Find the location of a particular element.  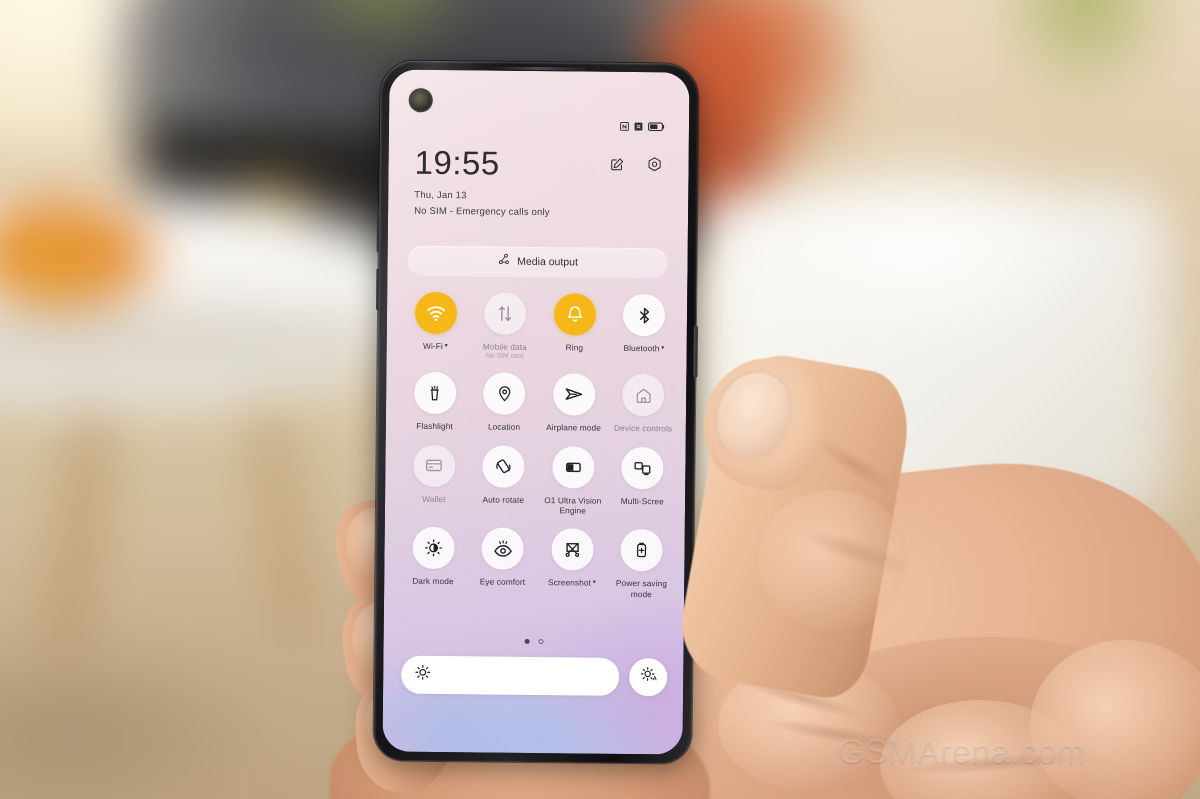

tile-mobile-data-sub: No SIM card is located at coordinates (504, 356).